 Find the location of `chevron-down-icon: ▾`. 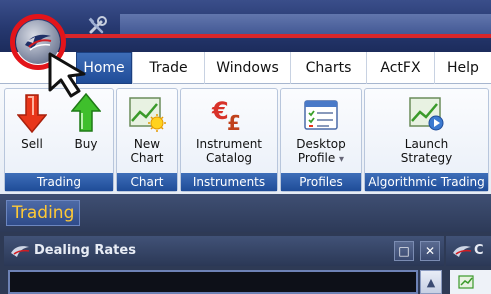

chevron-down-icon: ▾ is located at coordinates (342, 159).